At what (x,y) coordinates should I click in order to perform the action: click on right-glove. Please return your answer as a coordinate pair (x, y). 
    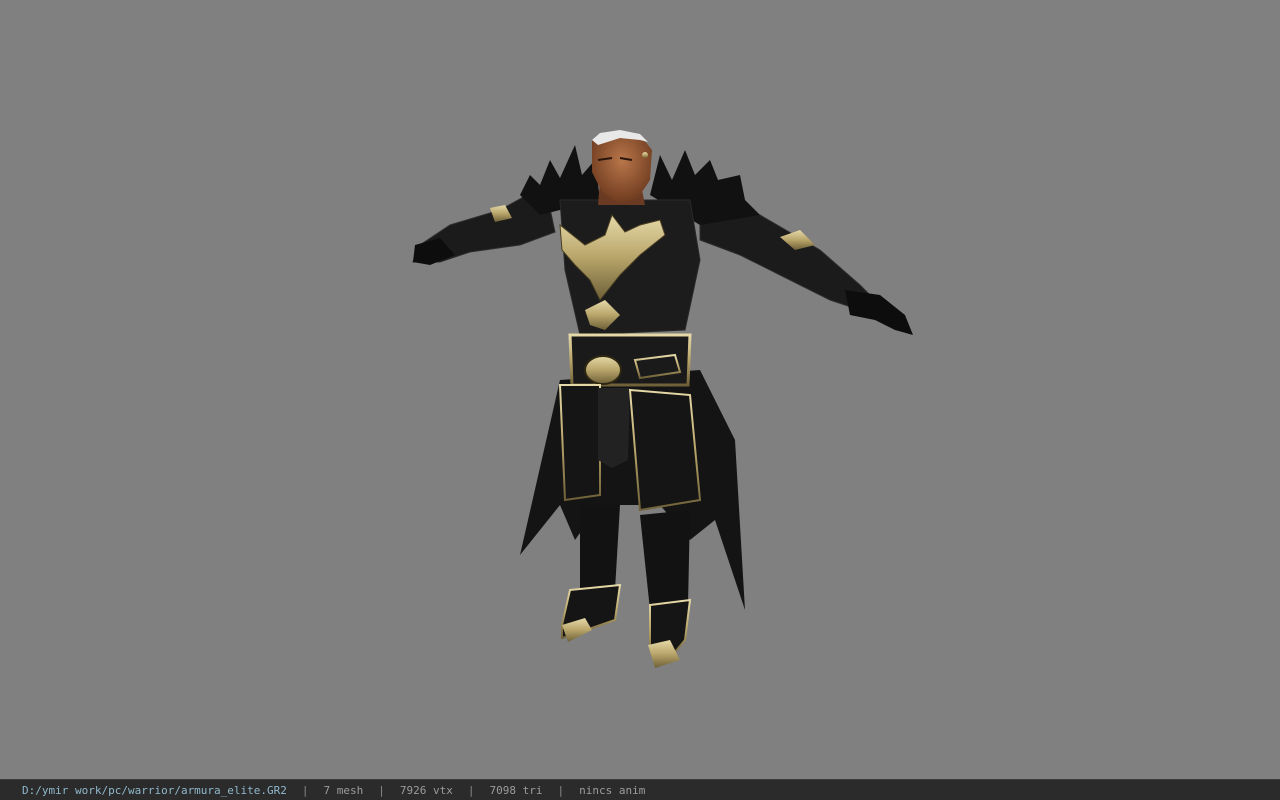
    Looking at the image, I should click on (879, 312).